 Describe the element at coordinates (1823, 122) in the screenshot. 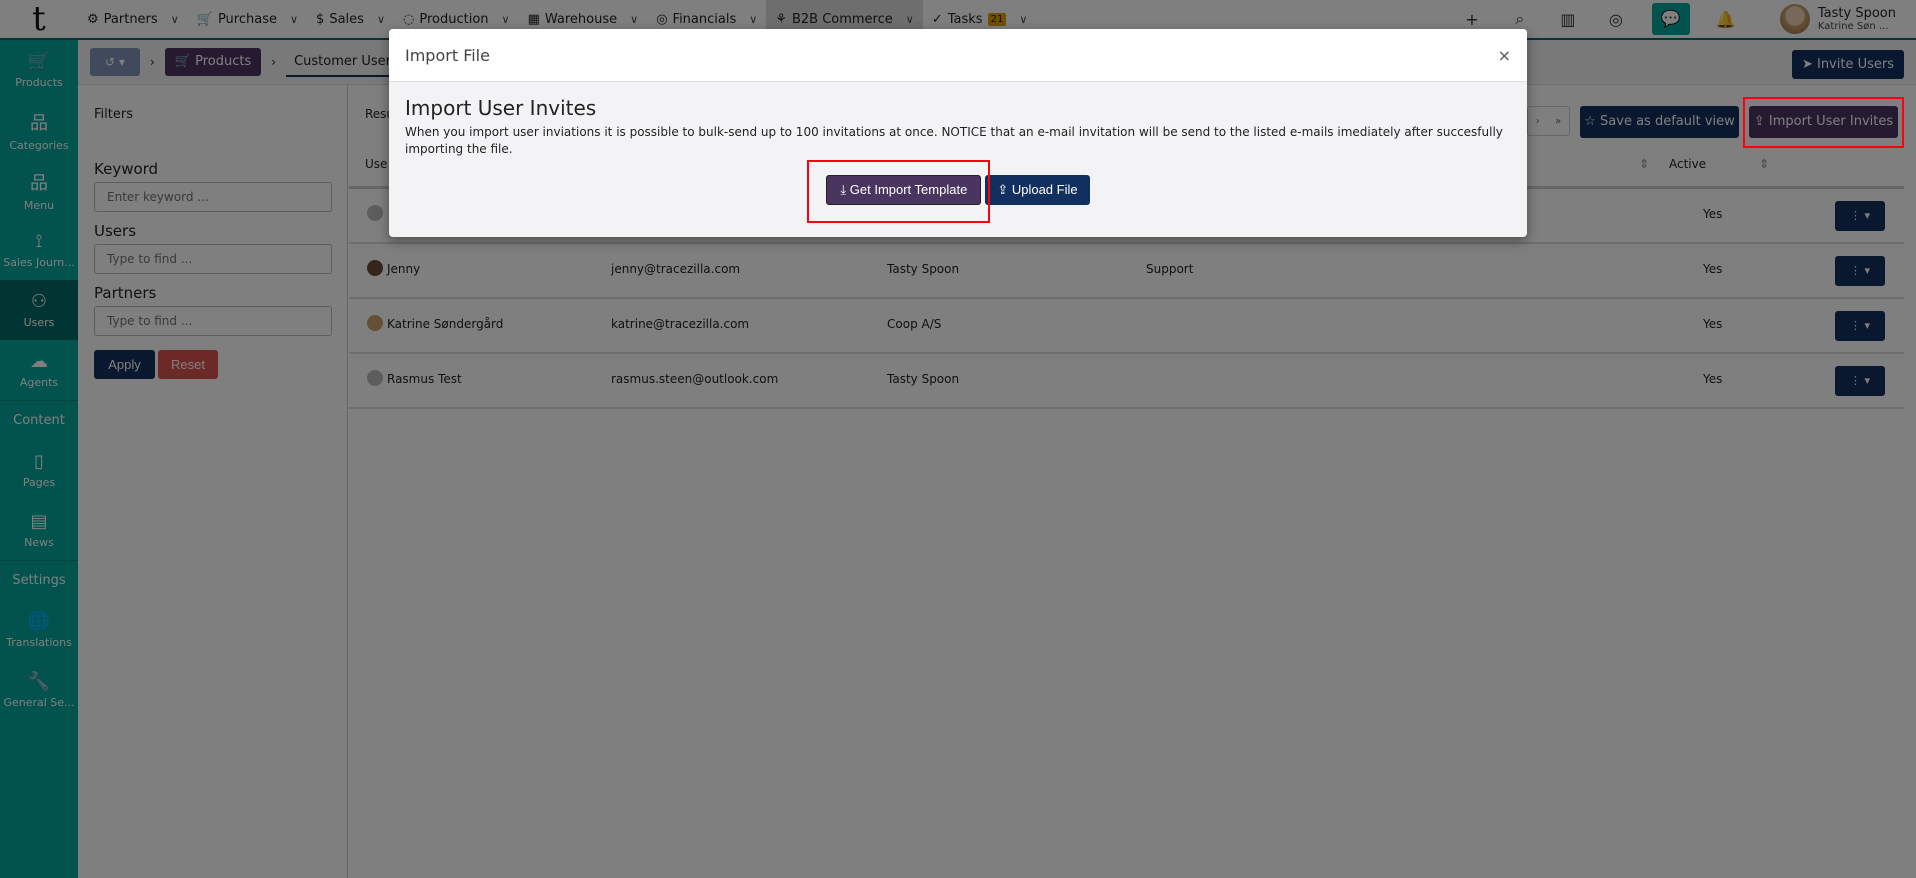

I see `highlight-import-invites` at that location.